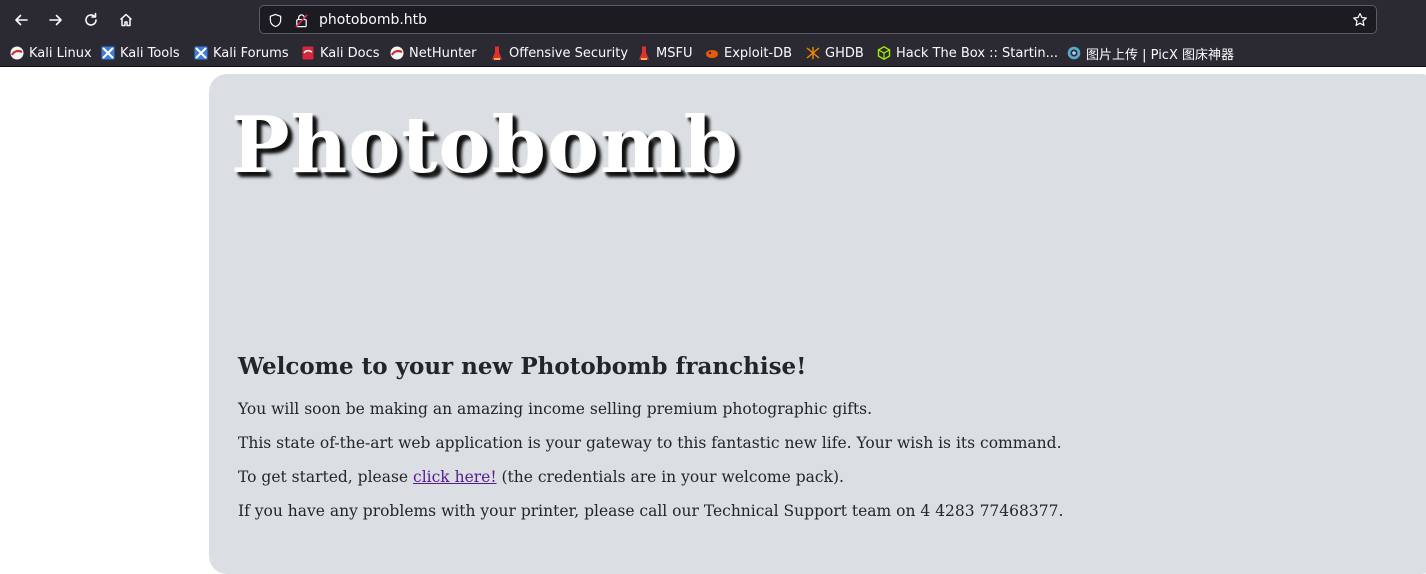 The height and width of the screenshot is (574, 1426). I want to click on bookmark-ghdb: GHDB, so click(835, 53).